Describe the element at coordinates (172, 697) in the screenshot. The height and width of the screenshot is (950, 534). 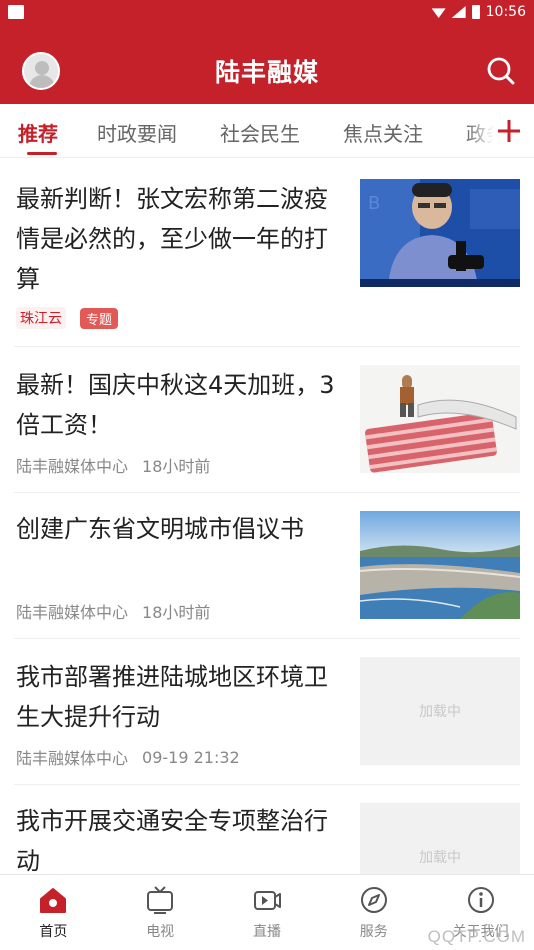
I see `article-title: 我市部署推进陆城地区环境卫生大提升行动` at that location.